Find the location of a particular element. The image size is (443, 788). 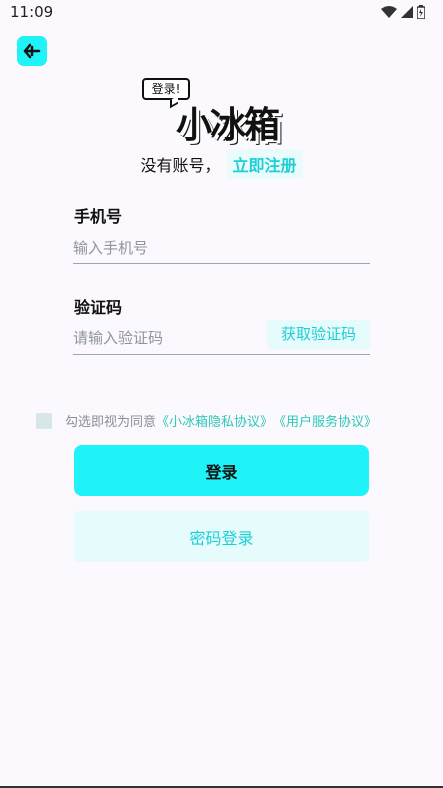

status-bar: 11:09 is located at coordinates (221, 13).